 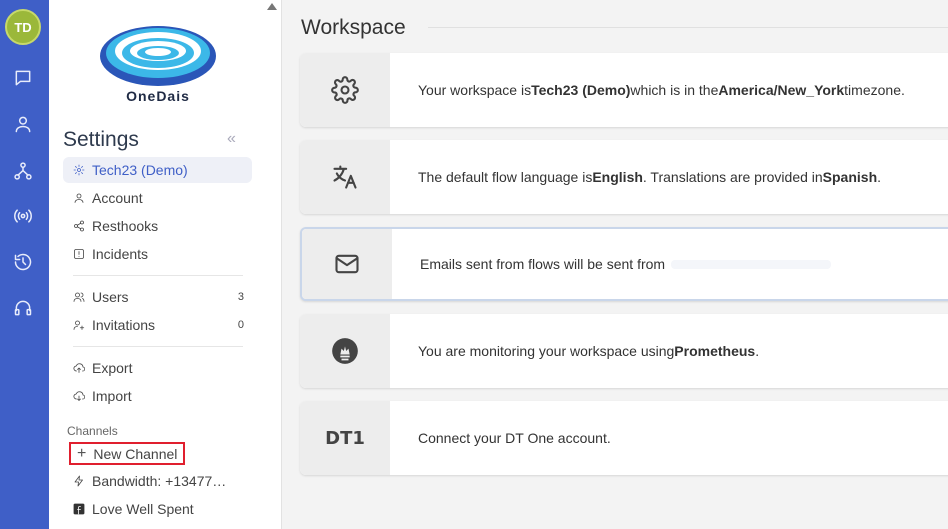 What do you see at coordinates (79, 368) in the screenshot?
I see `cloud-upload-icon` at bounding box center [79, 368].